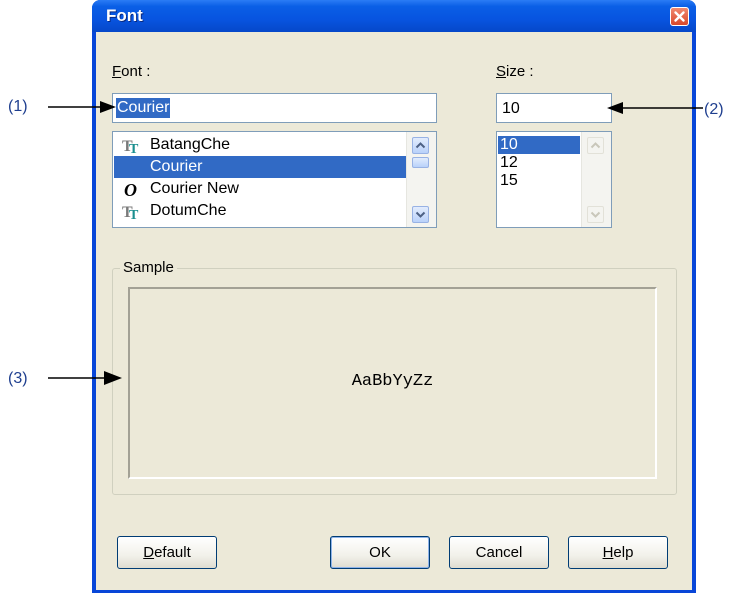 The width and height of the screenshot is (739, 593). Describe the element at coordinates (18, 378) in the screenshot. I see `annotation-label-3: (3)` at that location.